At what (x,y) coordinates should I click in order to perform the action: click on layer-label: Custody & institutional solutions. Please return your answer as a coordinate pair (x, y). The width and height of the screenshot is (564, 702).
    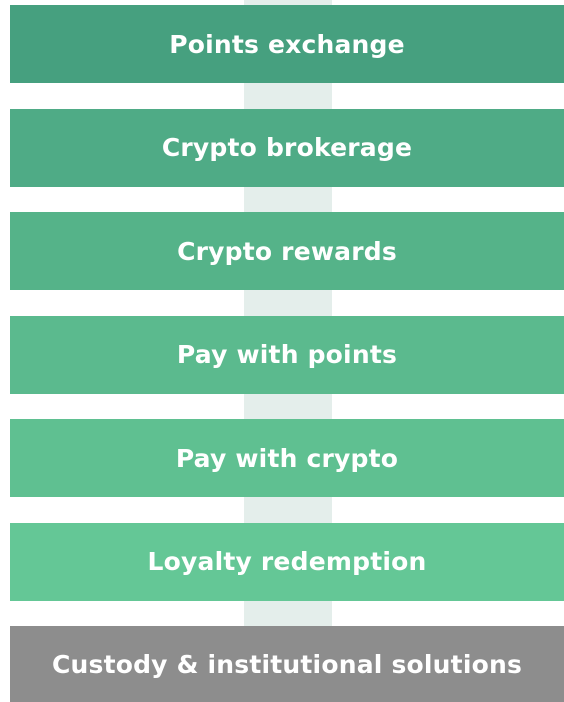
    Looking at the image, I should click on (287, 664).